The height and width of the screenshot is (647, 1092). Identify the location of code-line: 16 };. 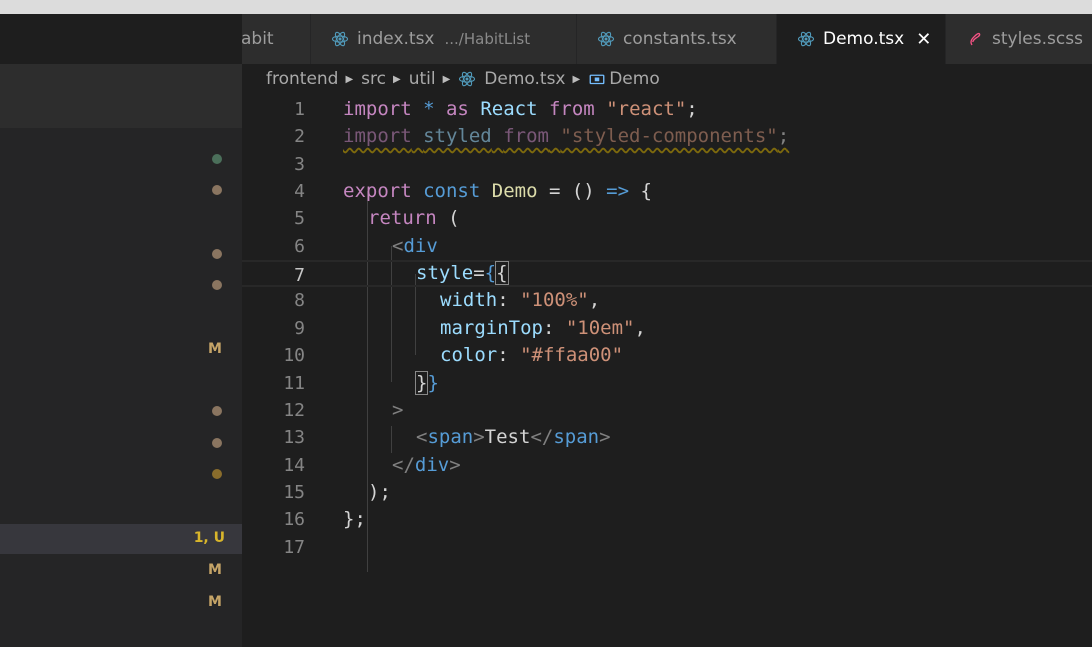
(667, 519).